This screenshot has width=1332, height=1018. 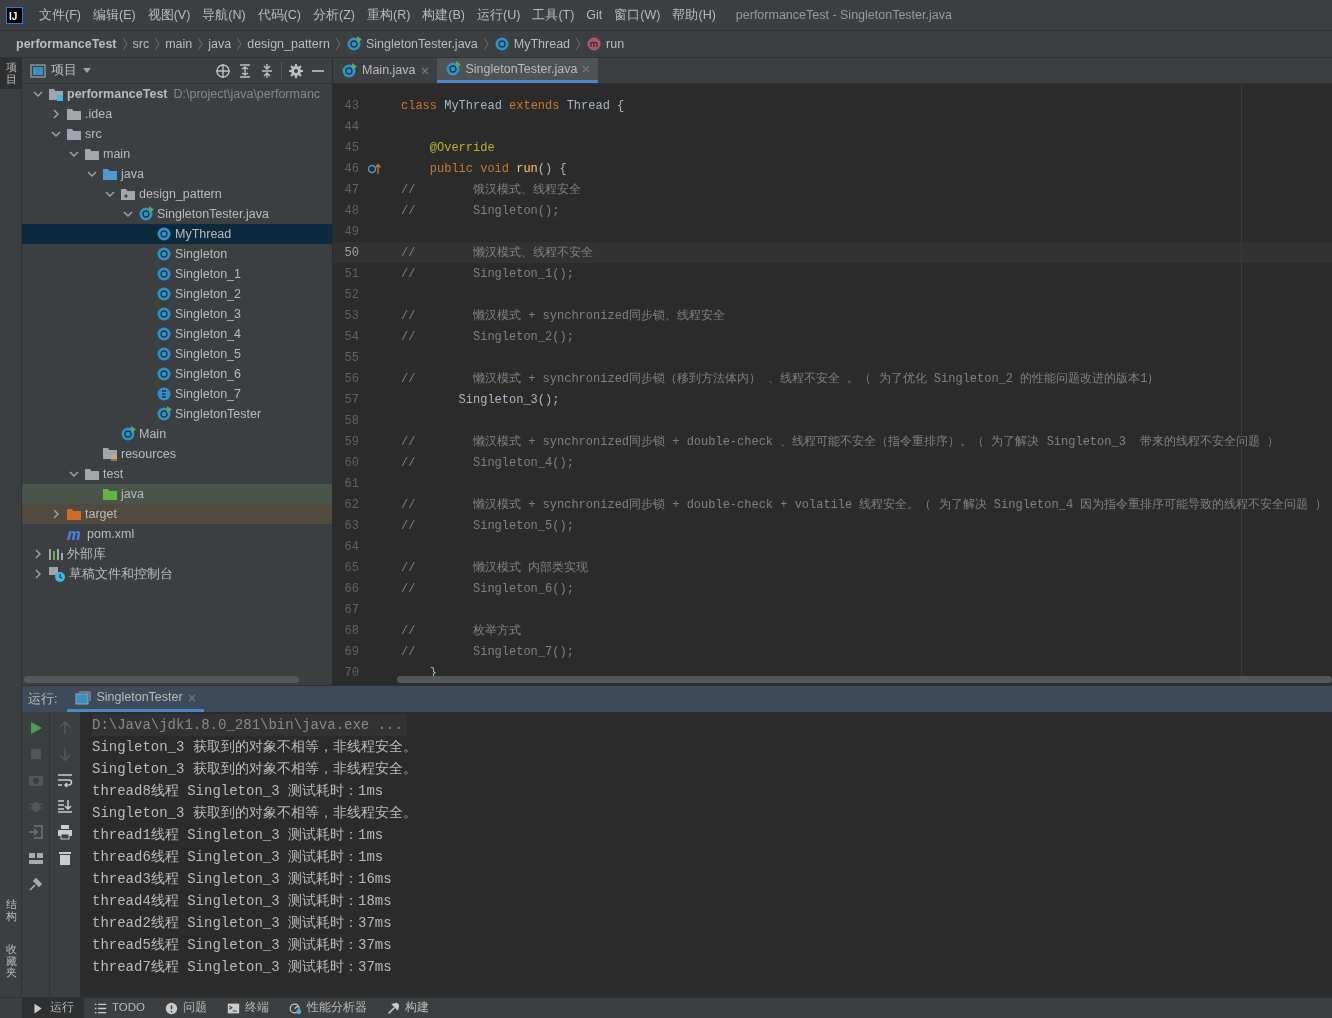 What do you see at coordinates (74, 134) in the screenshot?
I see `folder-icon` at bounding box center [74, 134].